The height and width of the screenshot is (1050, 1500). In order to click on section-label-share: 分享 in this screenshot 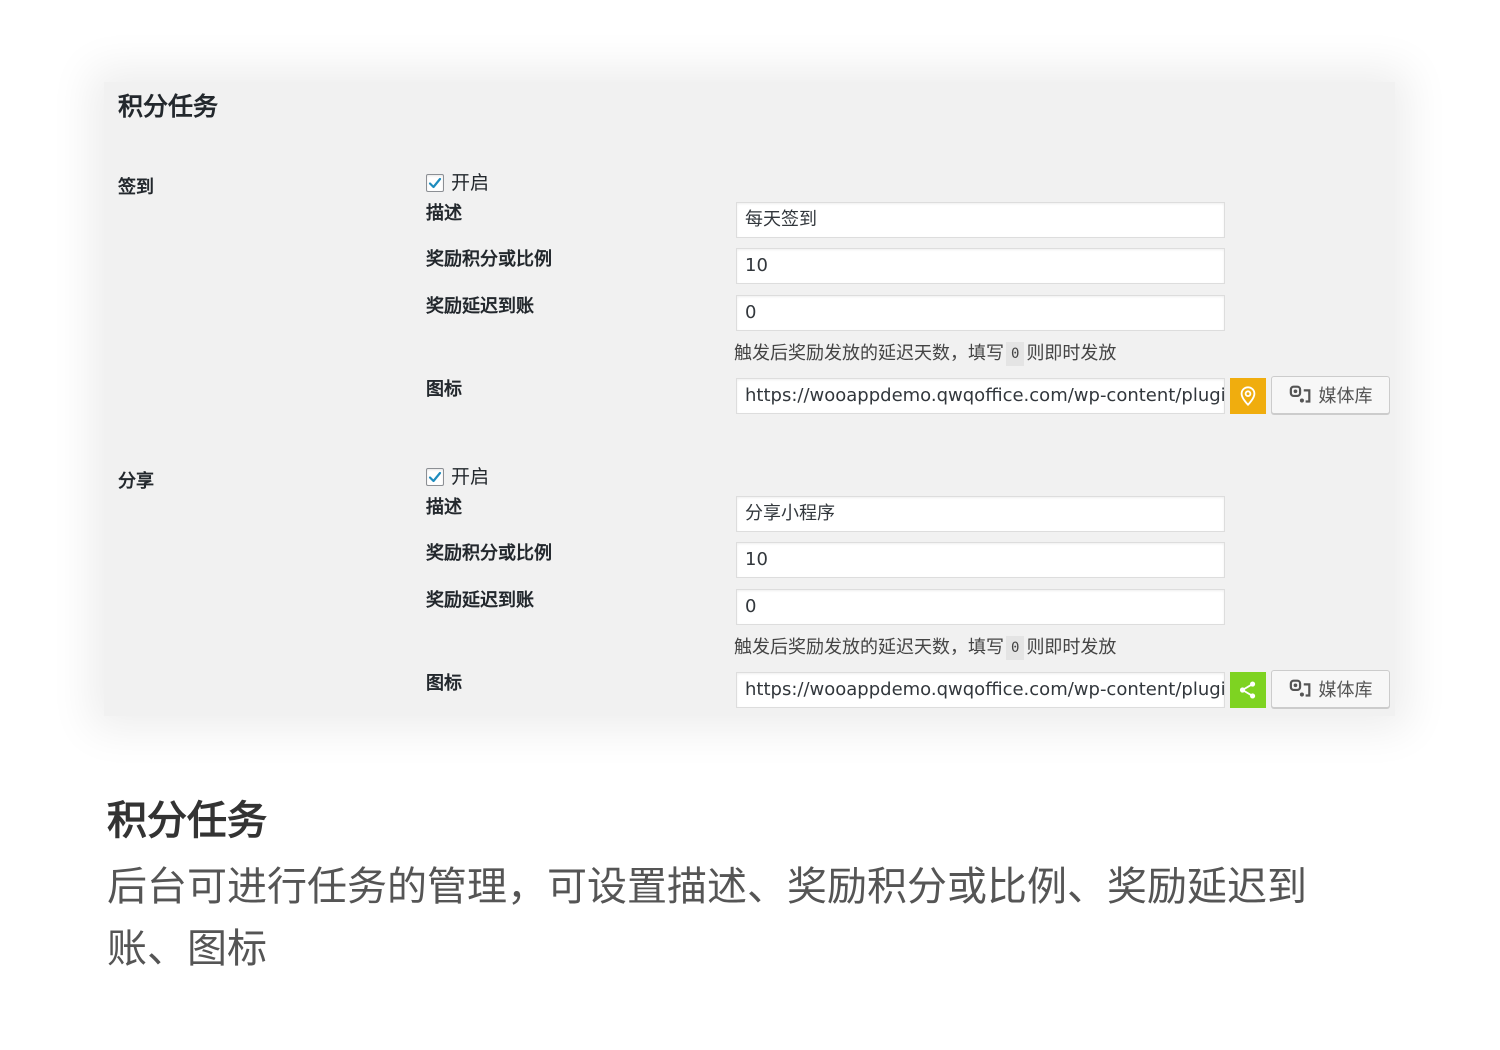, I will do `click(136, 481)`.